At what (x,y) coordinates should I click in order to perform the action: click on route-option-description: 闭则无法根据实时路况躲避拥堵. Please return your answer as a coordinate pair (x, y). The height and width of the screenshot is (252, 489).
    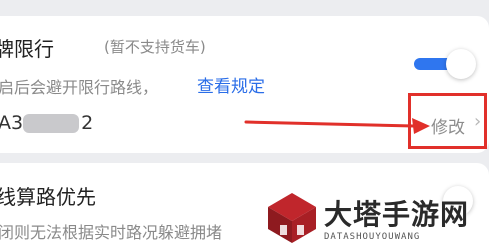
    Looking at the image, I should click on (111, 232).